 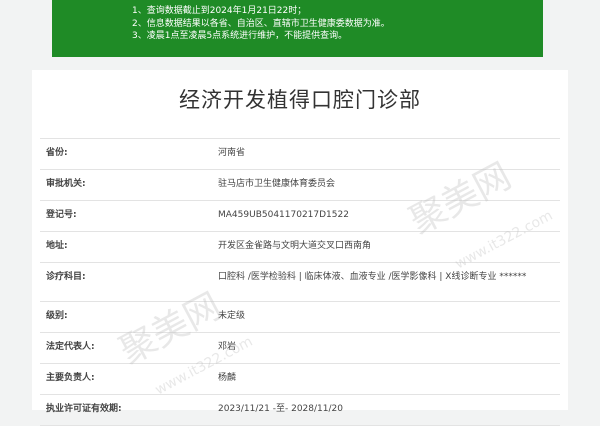 What do you see at coordinates (57, 316) in the screenshot?
I see `label-level: 级别:` at bounding box center [57, 316].